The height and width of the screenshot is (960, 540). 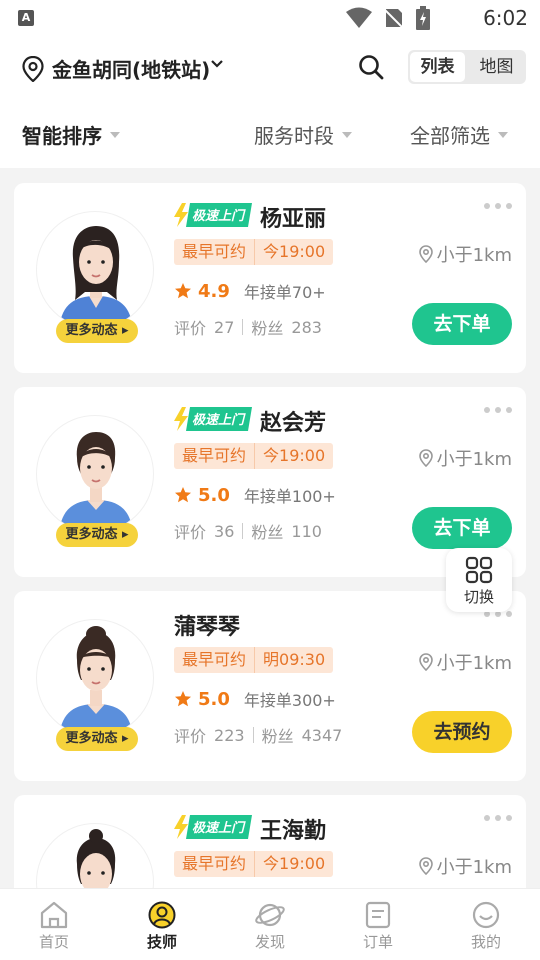 I want to click on technician-icon, so click(x=162, y=915).